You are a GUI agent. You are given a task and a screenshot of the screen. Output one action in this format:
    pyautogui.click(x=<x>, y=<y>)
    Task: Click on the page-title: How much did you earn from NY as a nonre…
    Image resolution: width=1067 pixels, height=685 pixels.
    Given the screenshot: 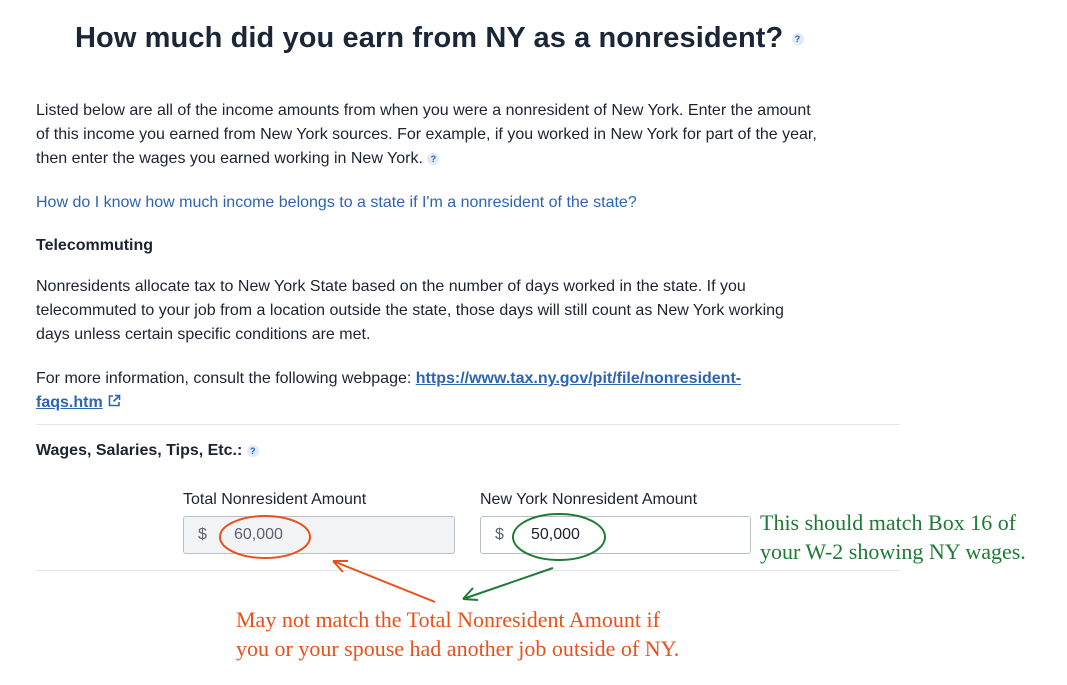 What is the action you would take?
    pyautogui.click(x=439, y=38)
    